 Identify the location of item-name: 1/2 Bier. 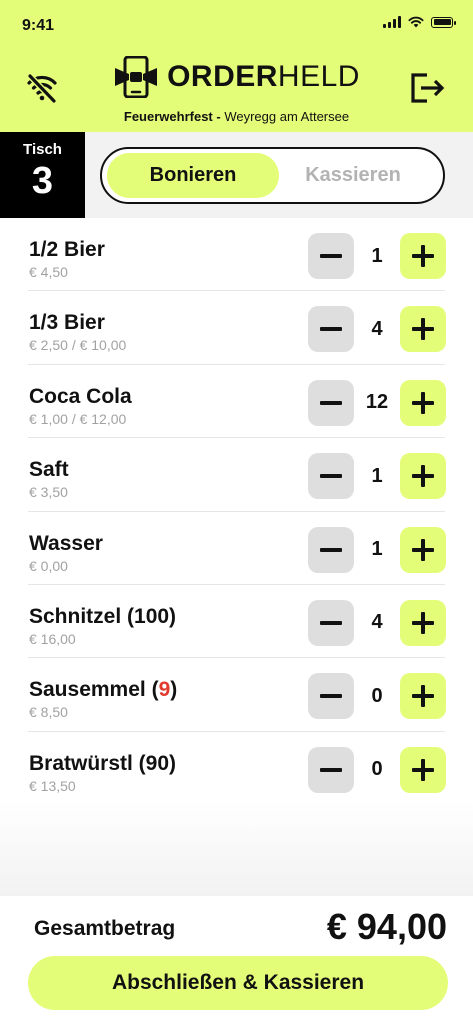
(67, 249).